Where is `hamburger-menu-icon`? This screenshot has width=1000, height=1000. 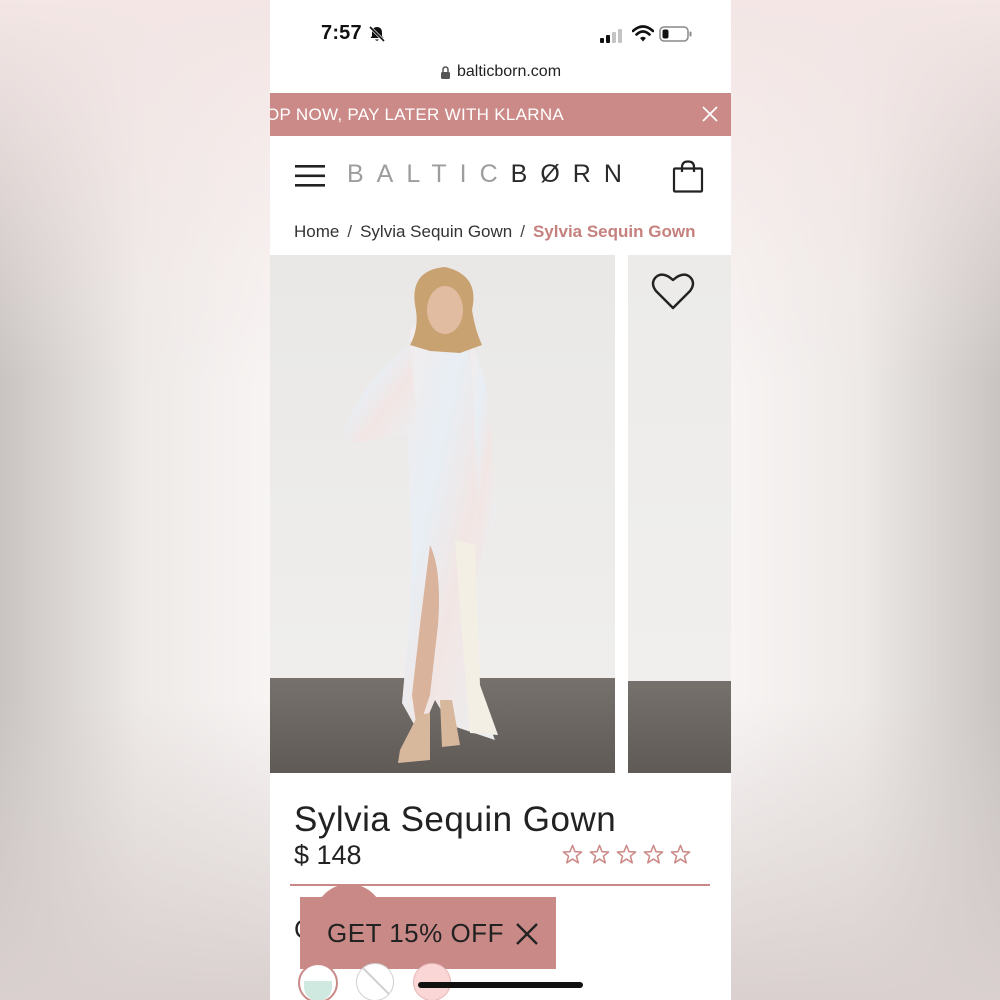
hamburger-menu-icon is located at coordinates (310, 176).